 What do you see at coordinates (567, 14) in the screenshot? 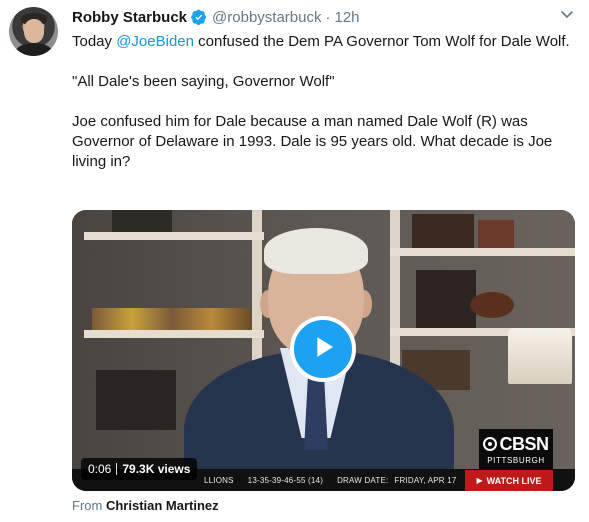
I see `chevron-down-icon` at bounding box center [567, 14].